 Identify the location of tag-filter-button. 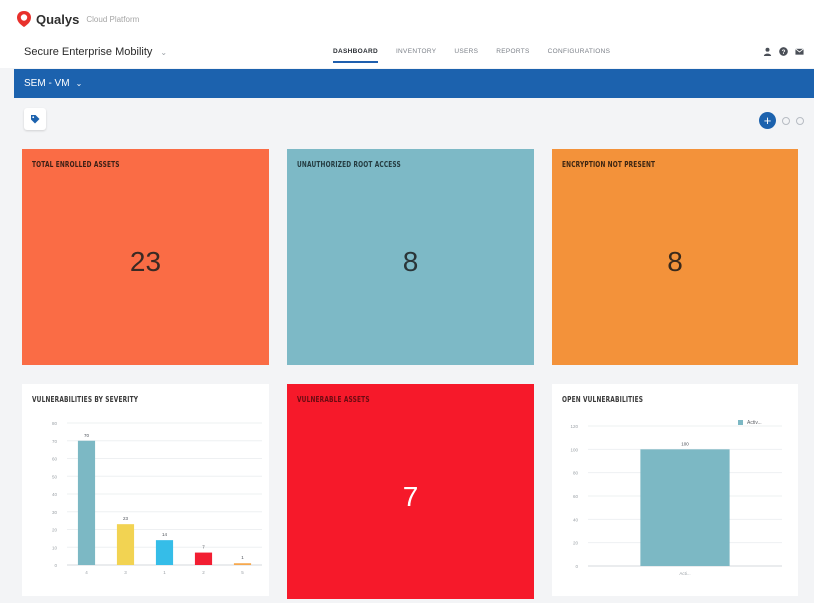
(35, 119).